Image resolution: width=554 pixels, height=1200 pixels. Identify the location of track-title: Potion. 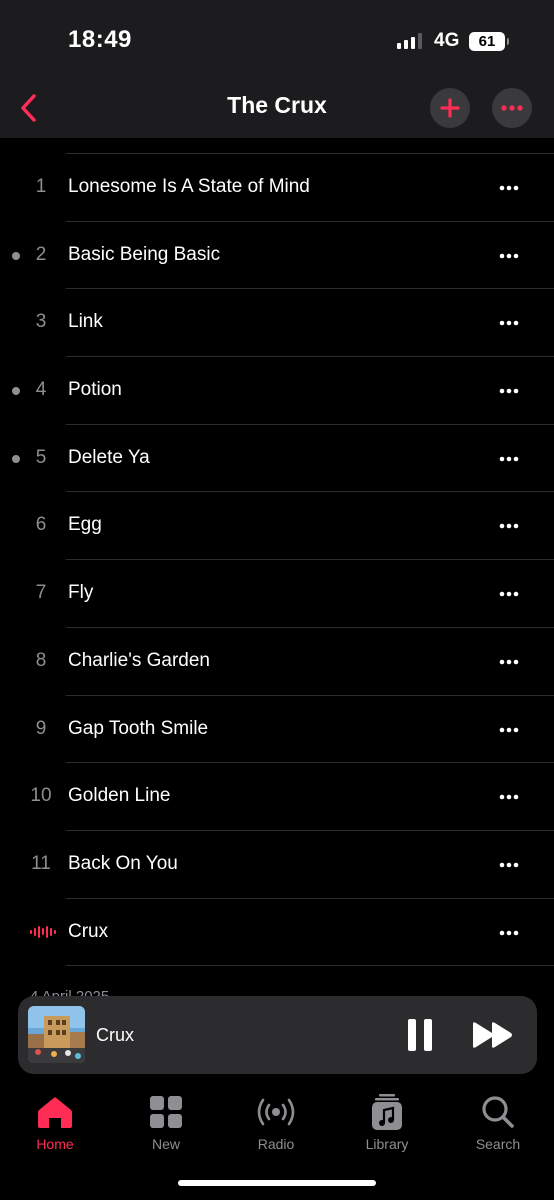
(95, 390).